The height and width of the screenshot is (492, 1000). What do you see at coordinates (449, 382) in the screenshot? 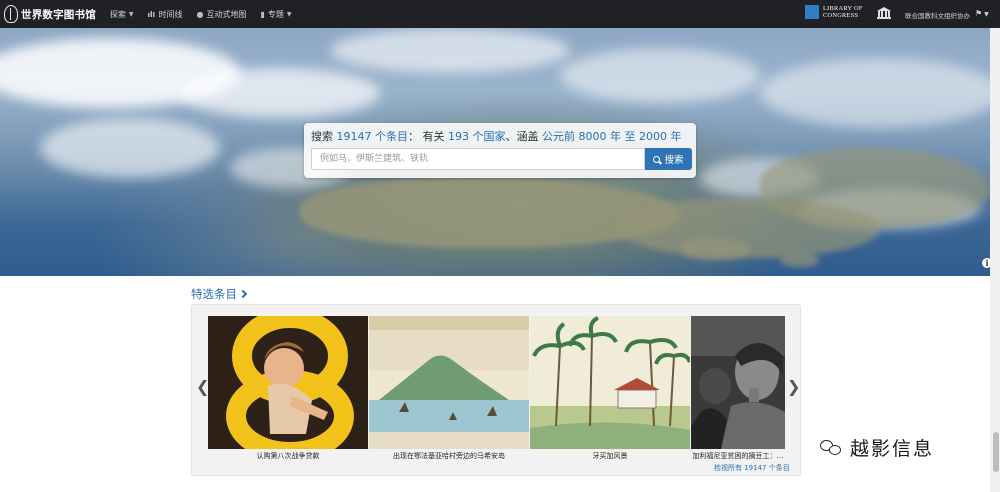
I see `featured-image-island` at bounding box center [449, 382].